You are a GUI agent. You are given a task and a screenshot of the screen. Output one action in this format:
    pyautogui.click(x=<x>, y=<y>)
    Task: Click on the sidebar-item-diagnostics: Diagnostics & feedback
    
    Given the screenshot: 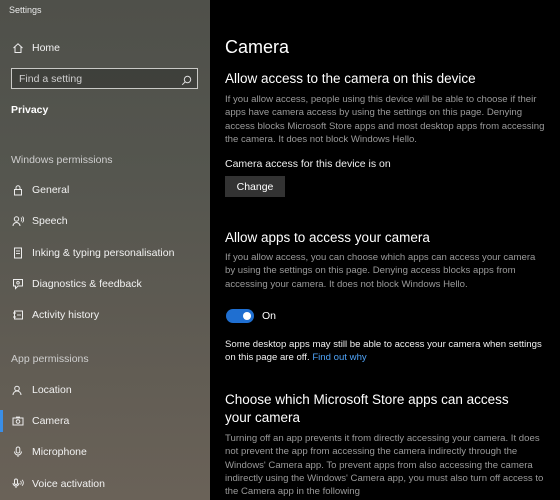 What is the action you would take?
    pyautogui.click(x=105, y=284)
    